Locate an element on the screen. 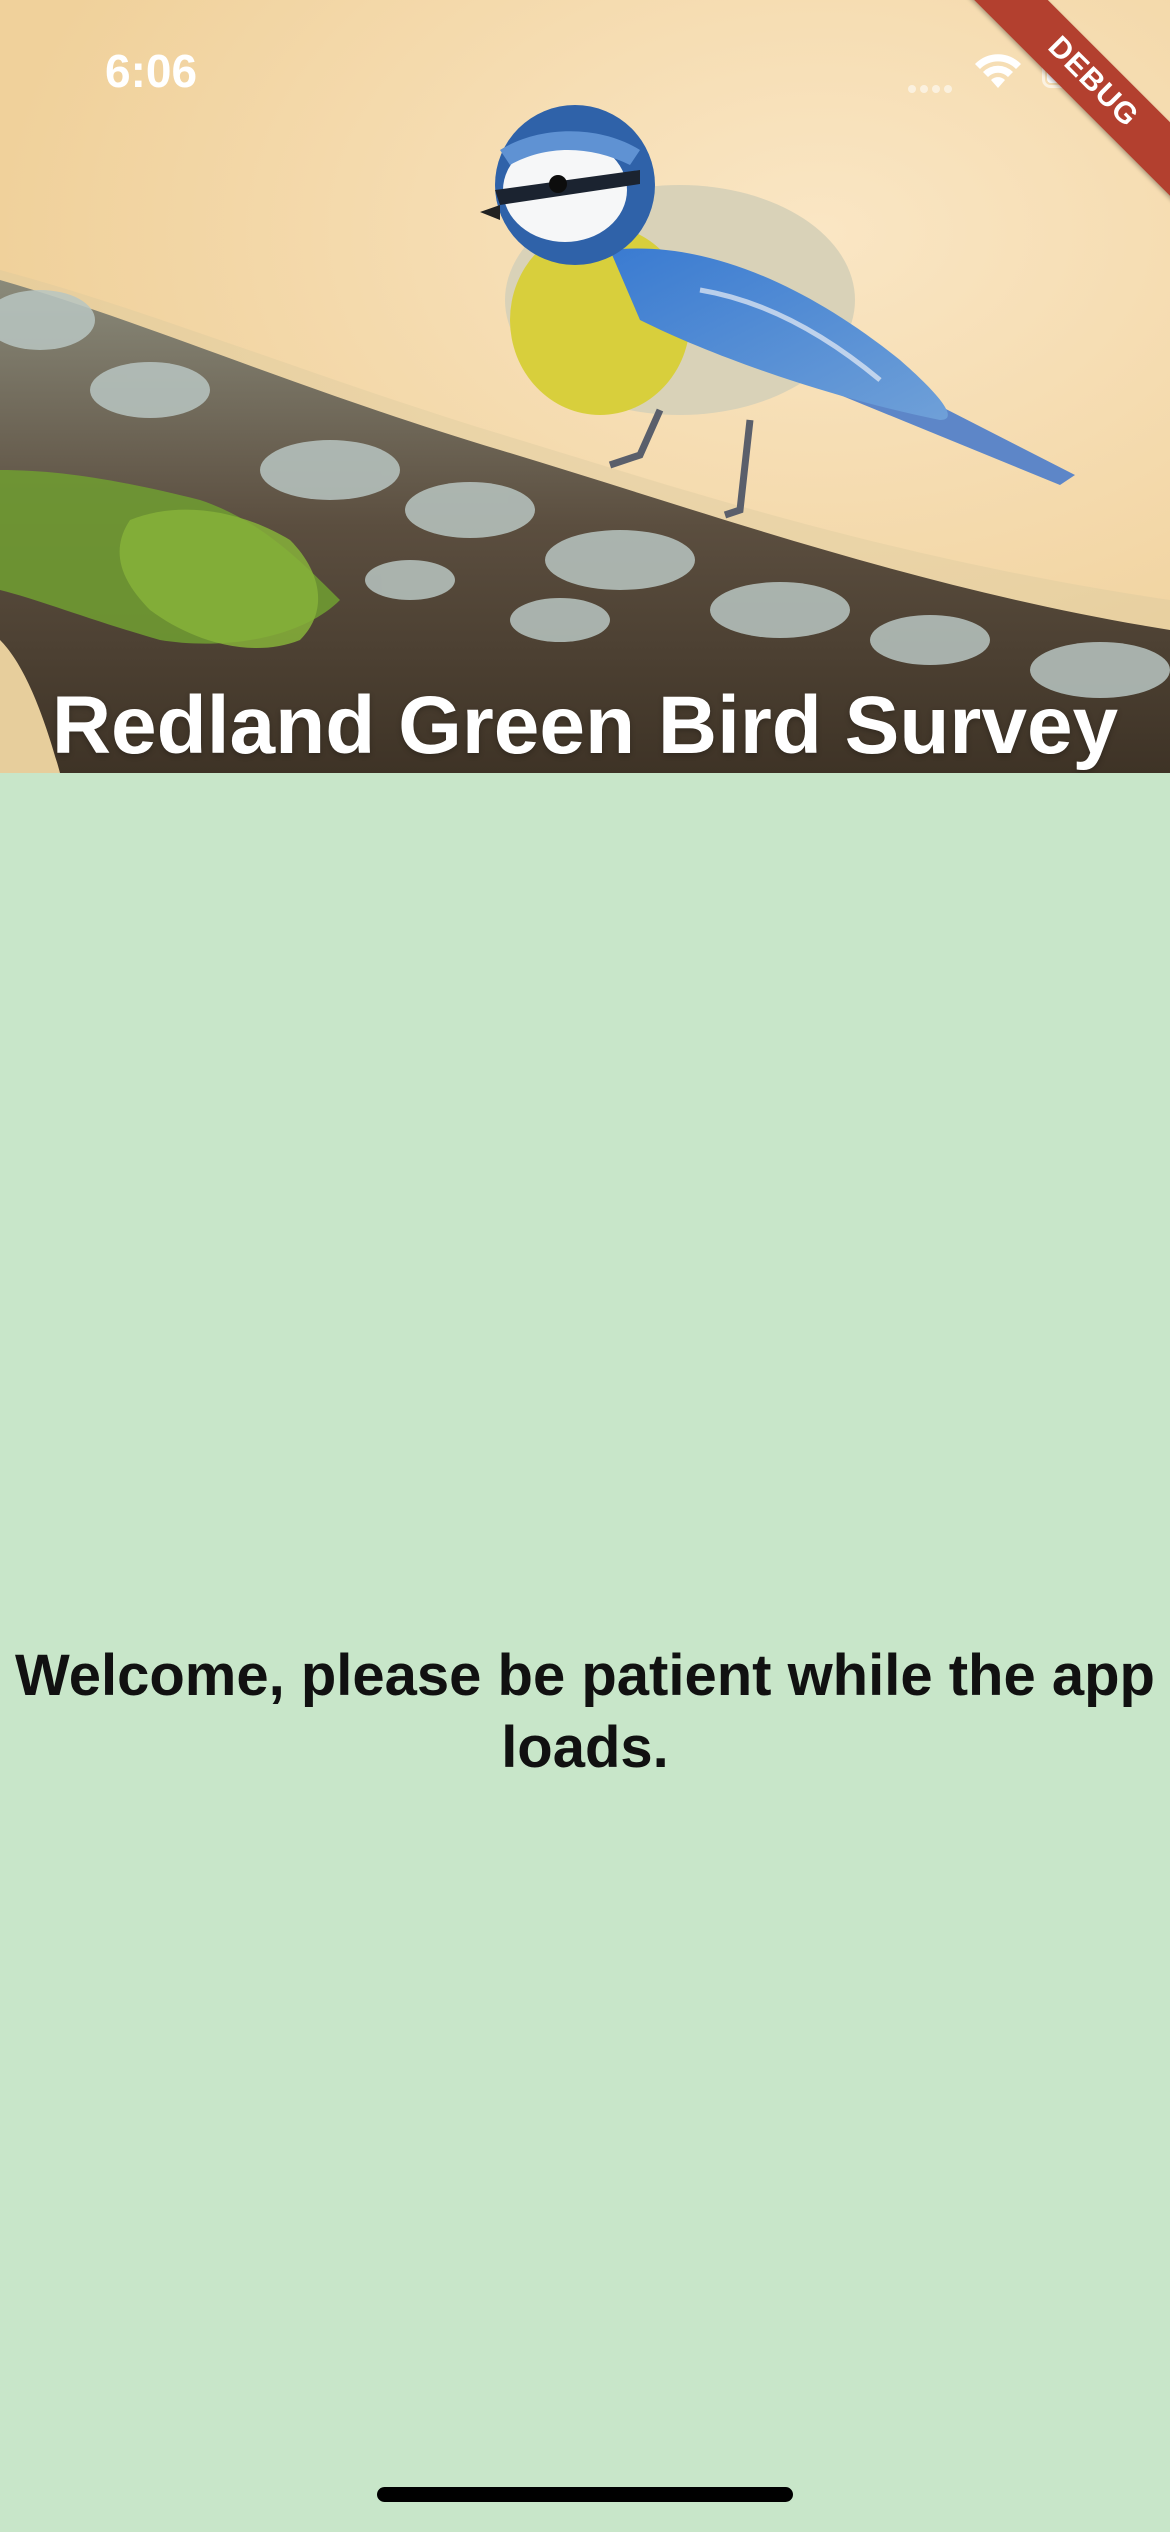 This screenshot has width=1170, height=2532. cellular-signal-icon is located at coordinates (933, 86).